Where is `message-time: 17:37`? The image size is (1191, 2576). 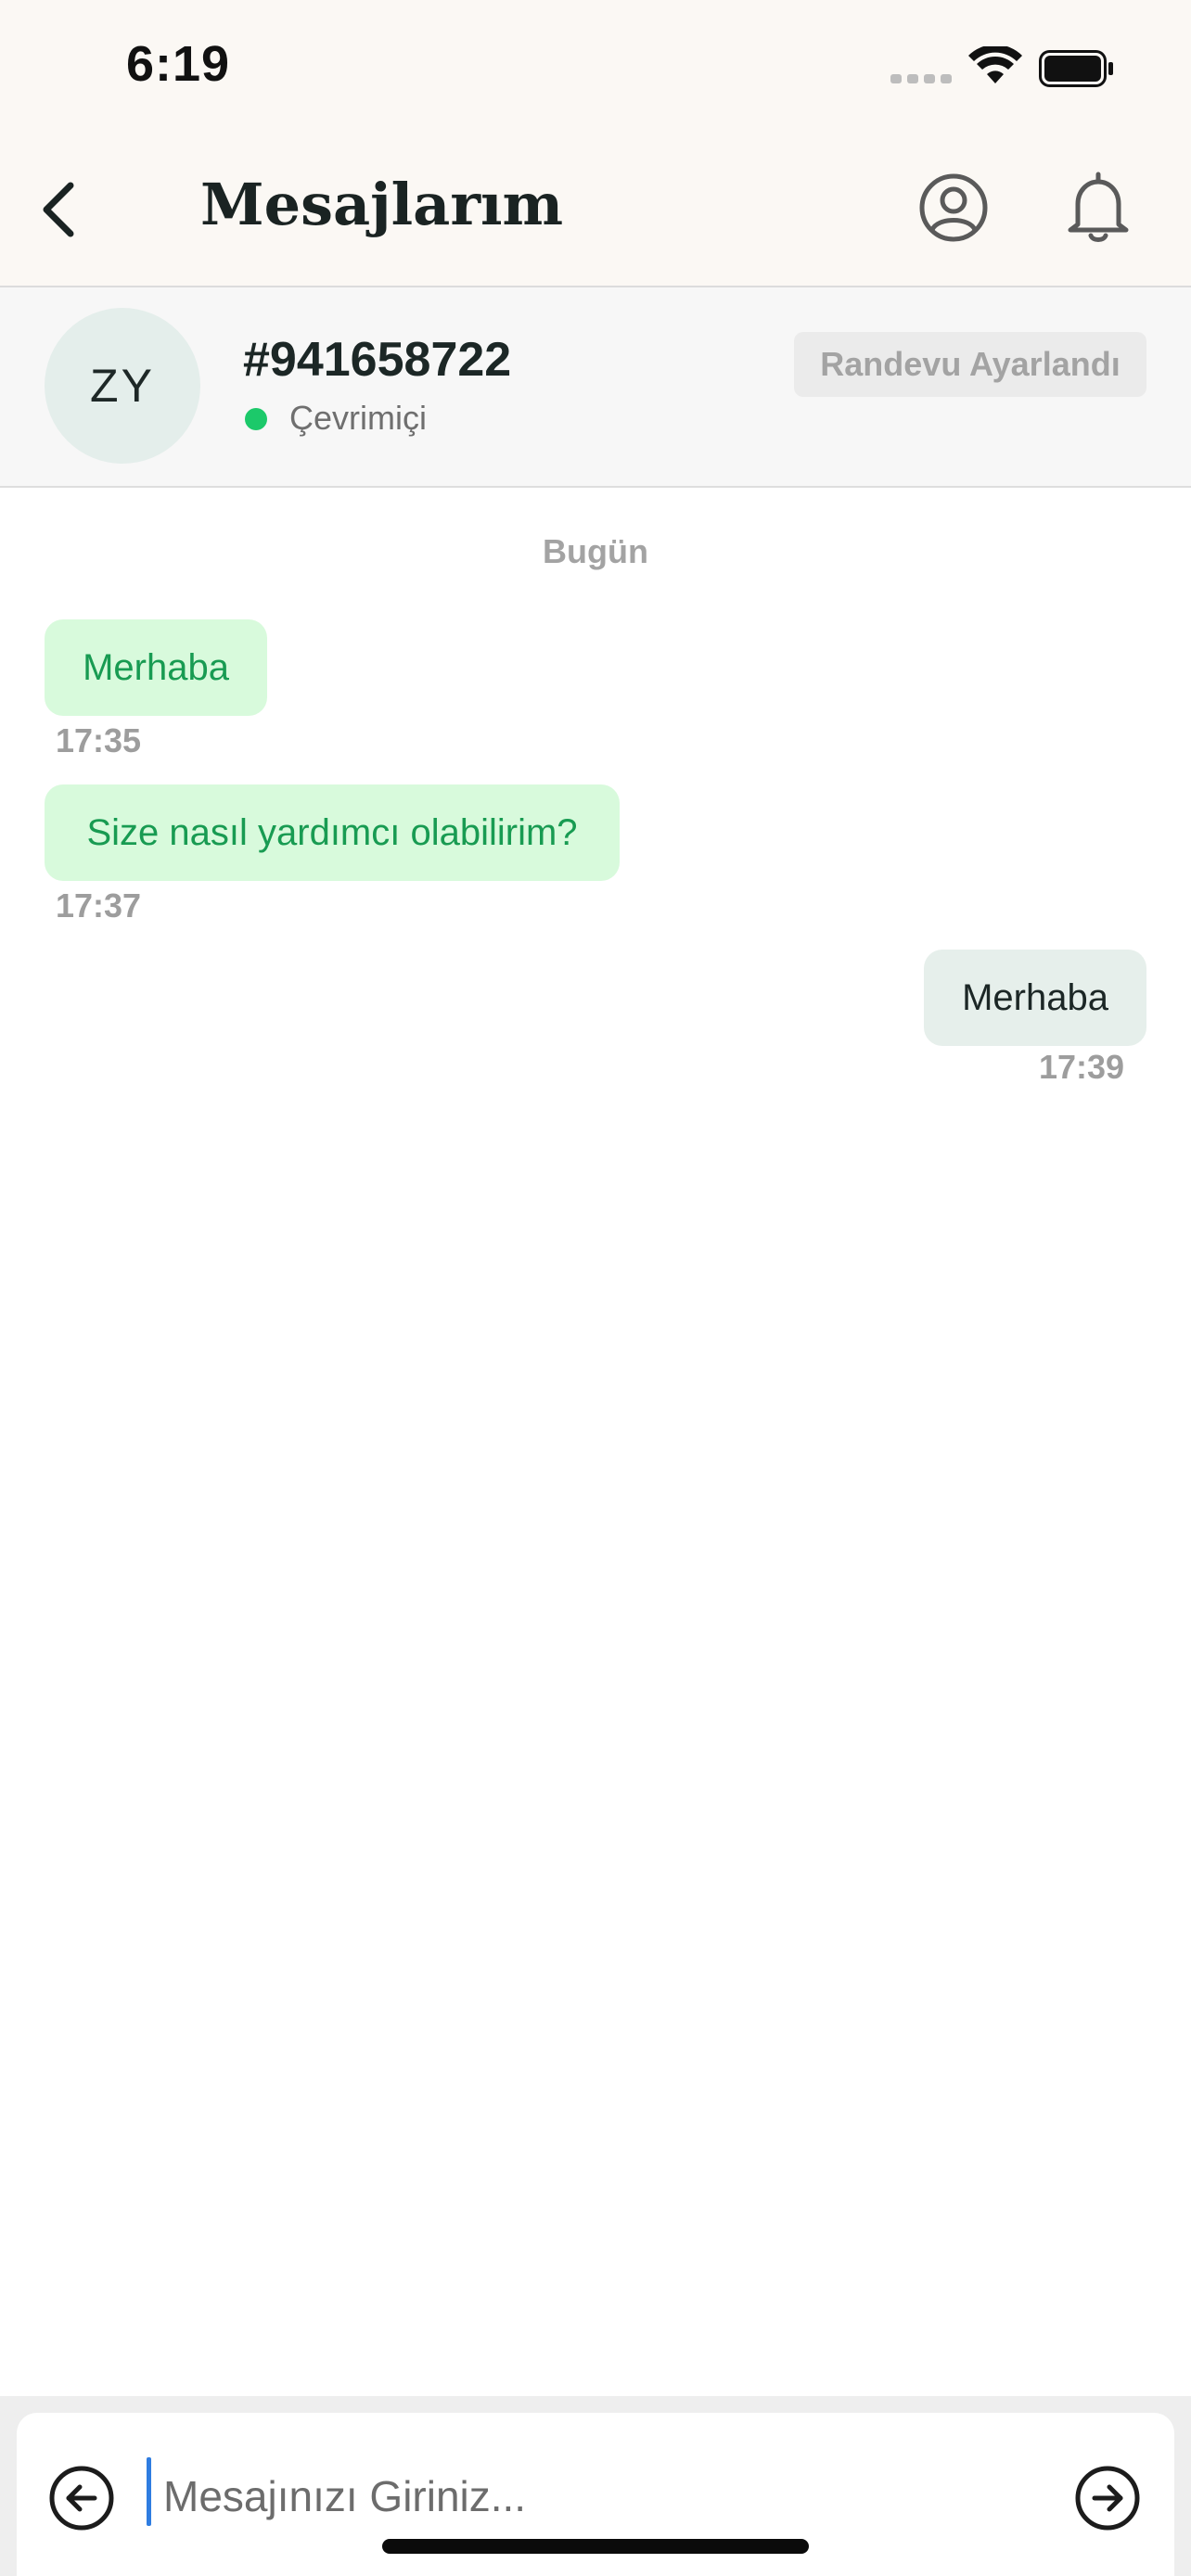 message-time: 17:37 is located at coordinates (99, 906).